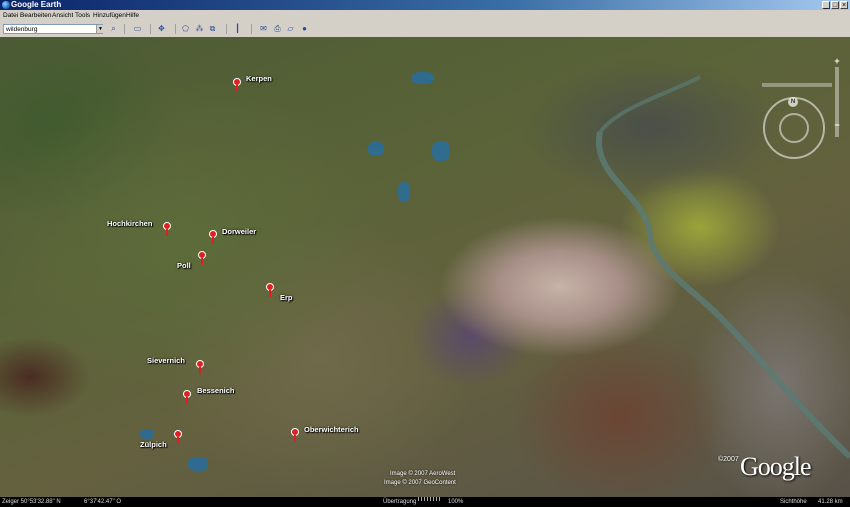  What do you see at coordinates (103, 502) in the screenshot?
I see `pointer-longitude: 6°37'42.47" O` at bounding box center [103, 502].